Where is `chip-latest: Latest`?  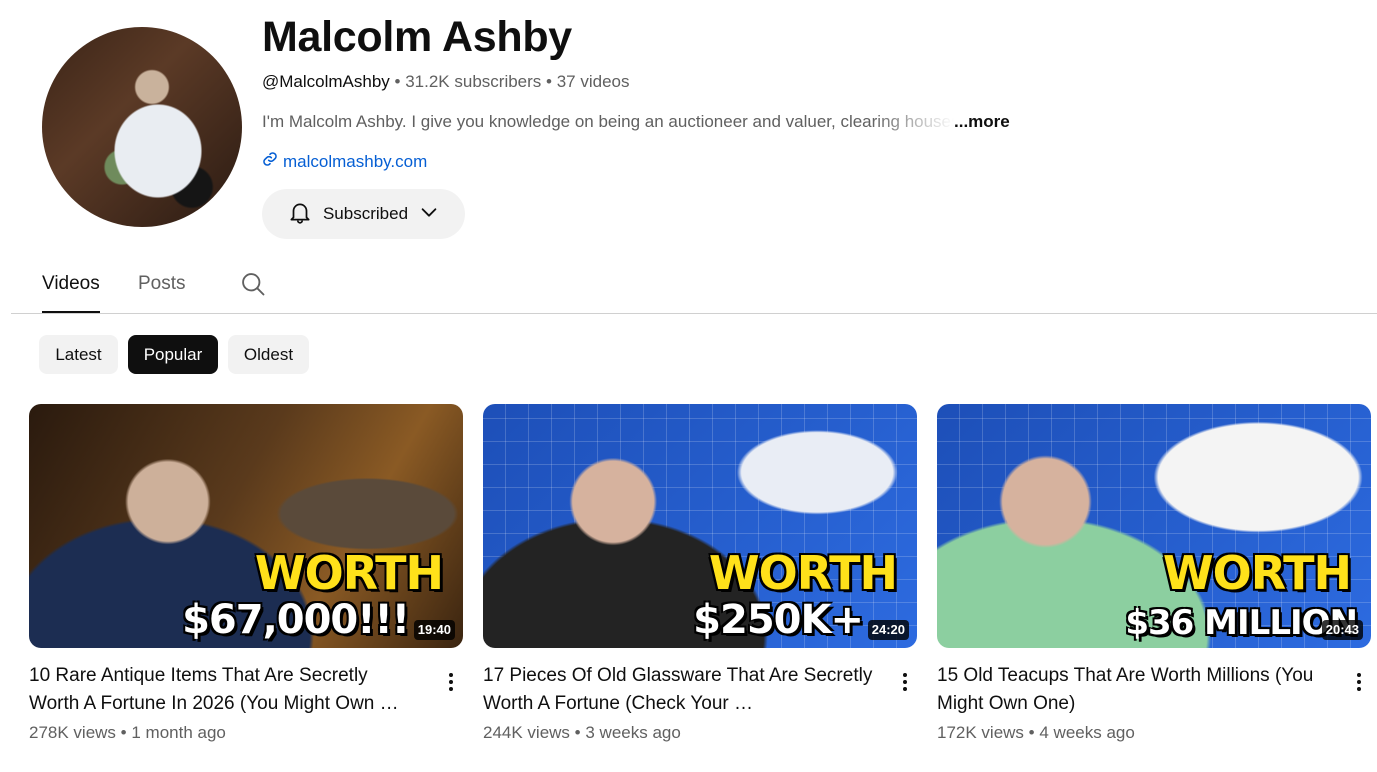
chip-latest: Latest is located at coordinates (78, 354).